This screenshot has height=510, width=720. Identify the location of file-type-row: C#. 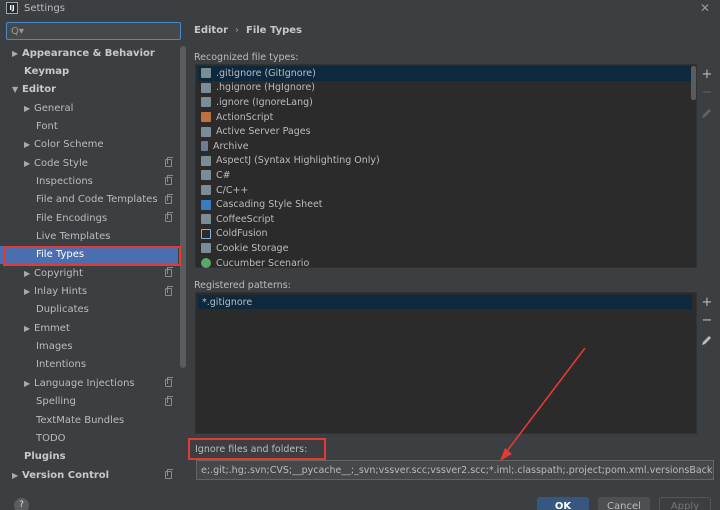
(445, 175).